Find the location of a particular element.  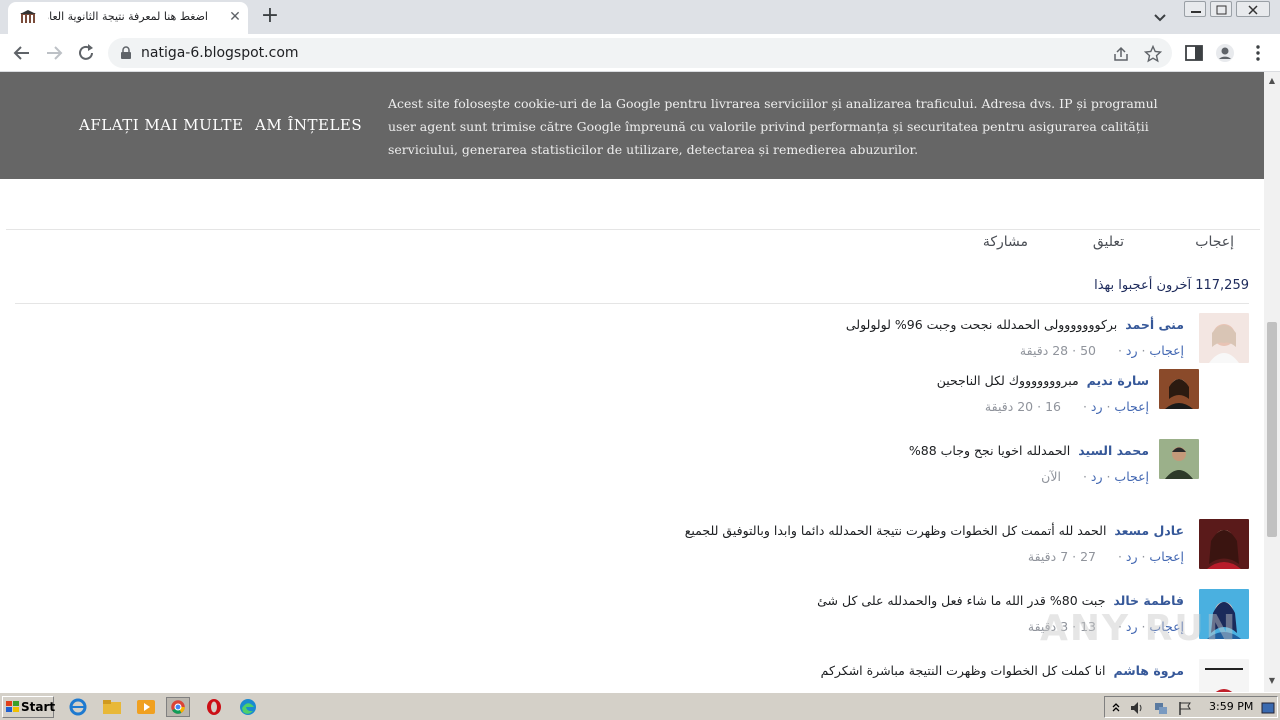

profile-avatar-icon is located at coordinates (1225, 53).